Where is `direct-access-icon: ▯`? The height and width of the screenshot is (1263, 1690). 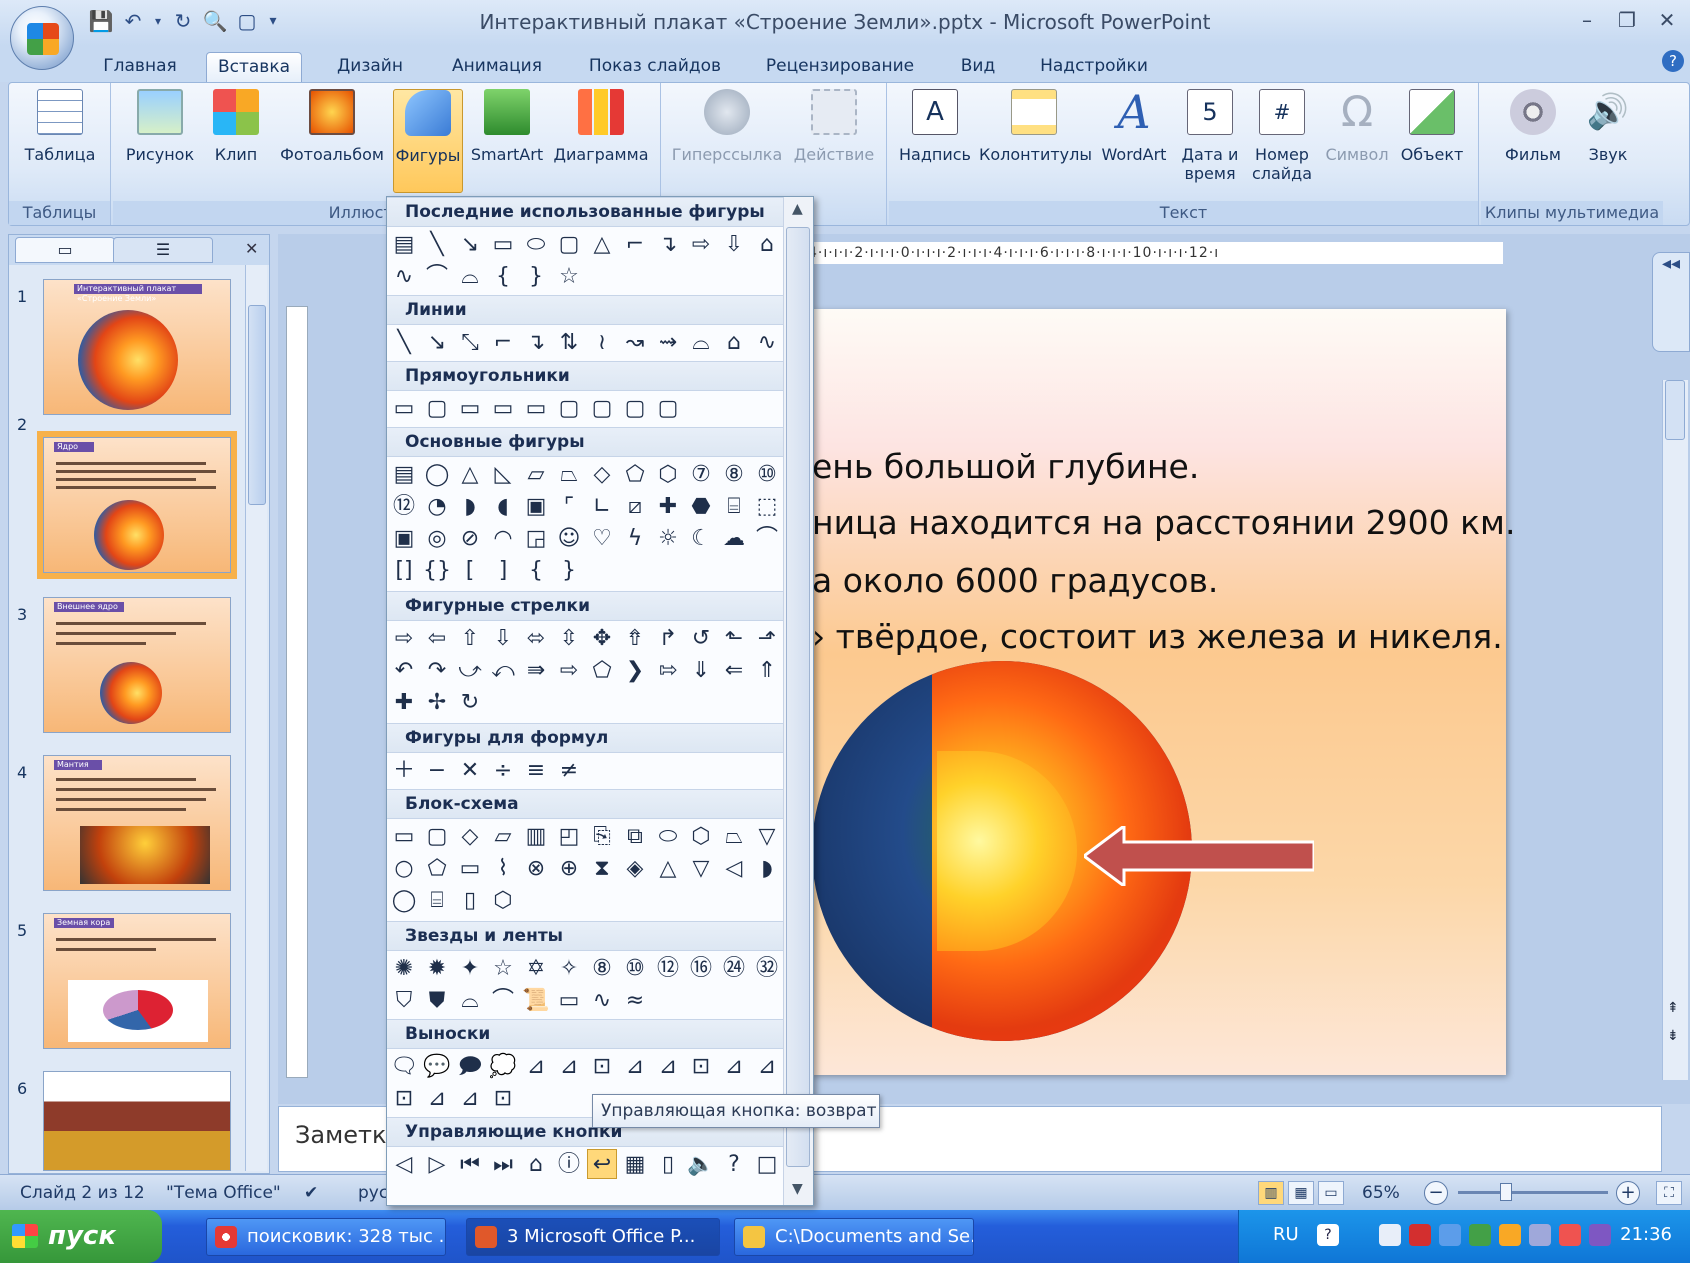 direct-access-icon: ▯ is located at coordinates (470, 900).